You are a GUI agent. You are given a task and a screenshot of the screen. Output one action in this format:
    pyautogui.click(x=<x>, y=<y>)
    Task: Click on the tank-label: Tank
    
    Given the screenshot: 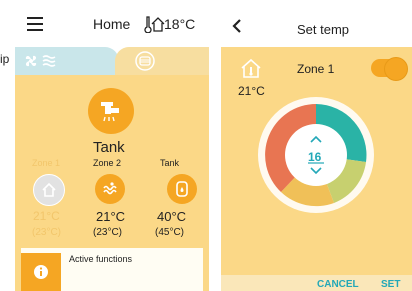 What is the action you would take?
    pyautogui.click(x=109, y=147)
    